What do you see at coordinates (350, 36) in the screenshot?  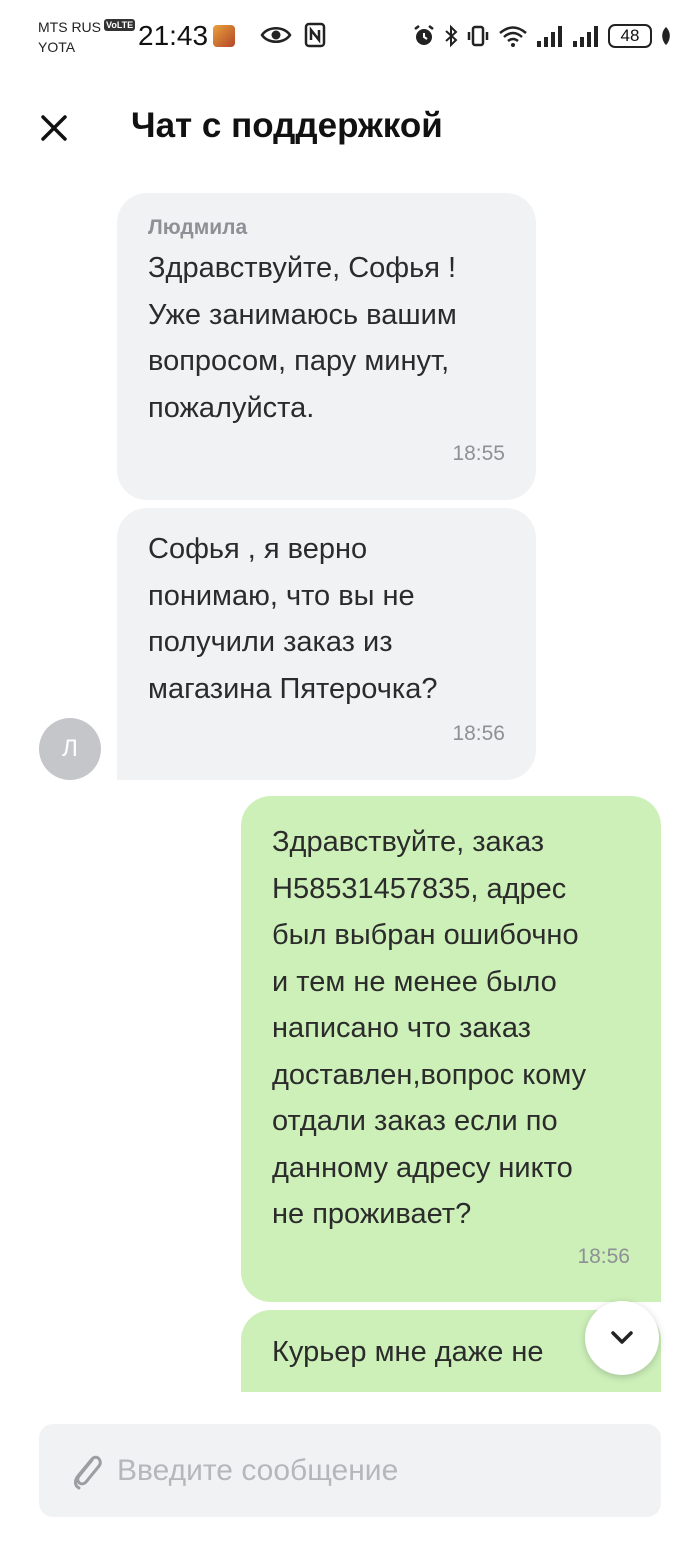 I see `status-bar: MTS RUS YOTA VoLTE 21:43 48` at bounding box center [350, 36].